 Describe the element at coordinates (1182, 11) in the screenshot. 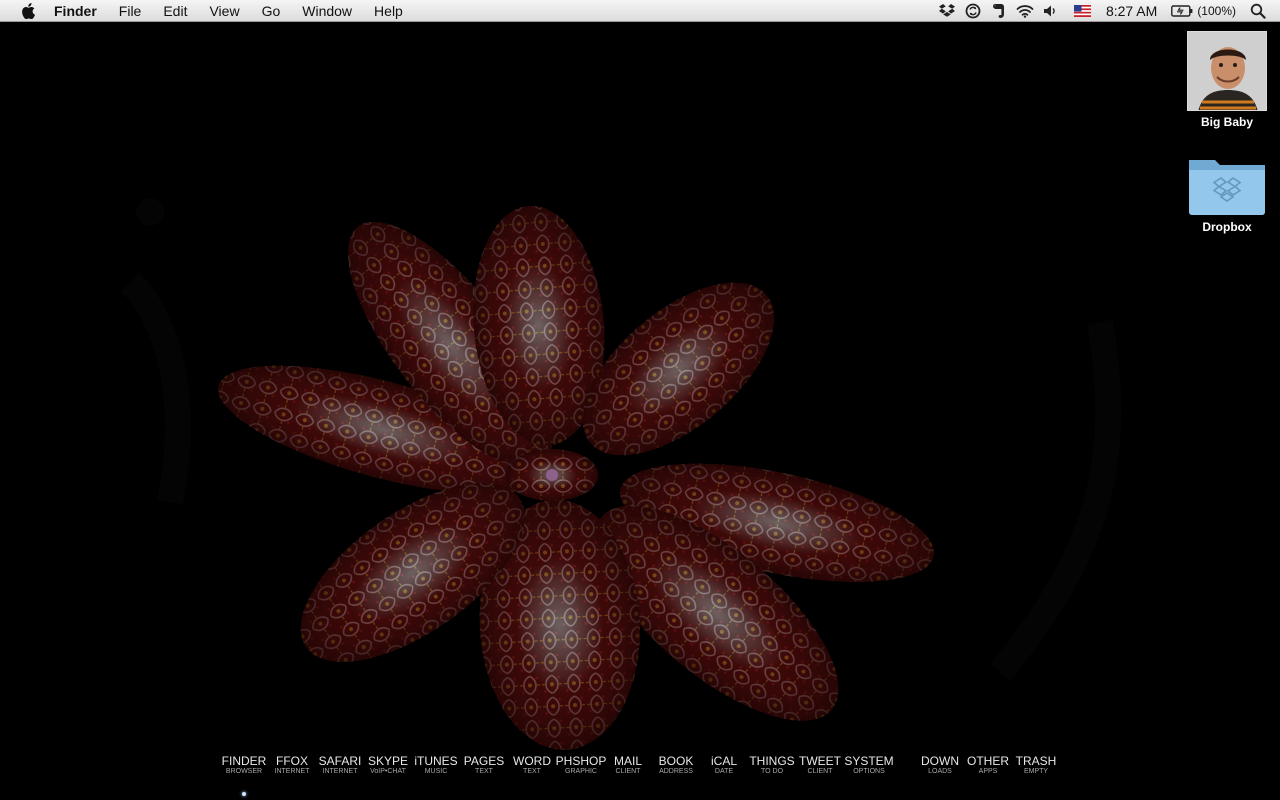

I see `battery-icon` at that location.